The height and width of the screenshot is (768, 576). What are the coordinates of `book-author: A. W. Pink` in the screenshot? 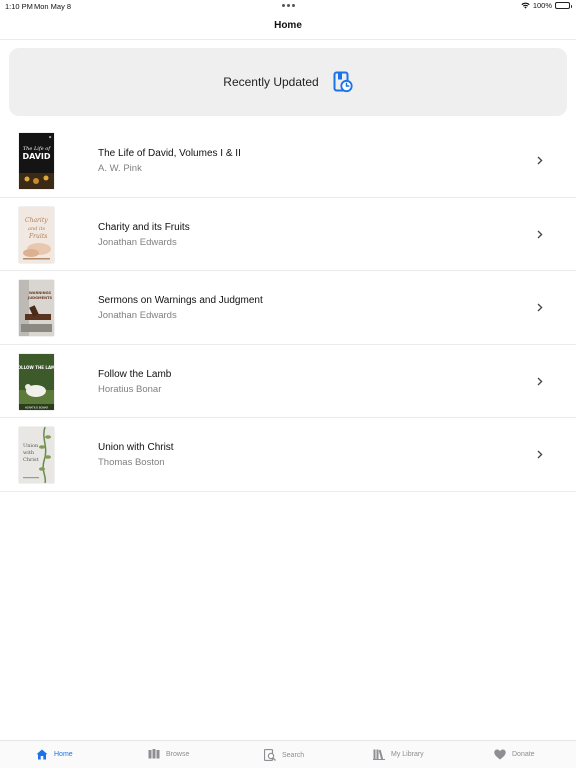 It's located at (120, 168).